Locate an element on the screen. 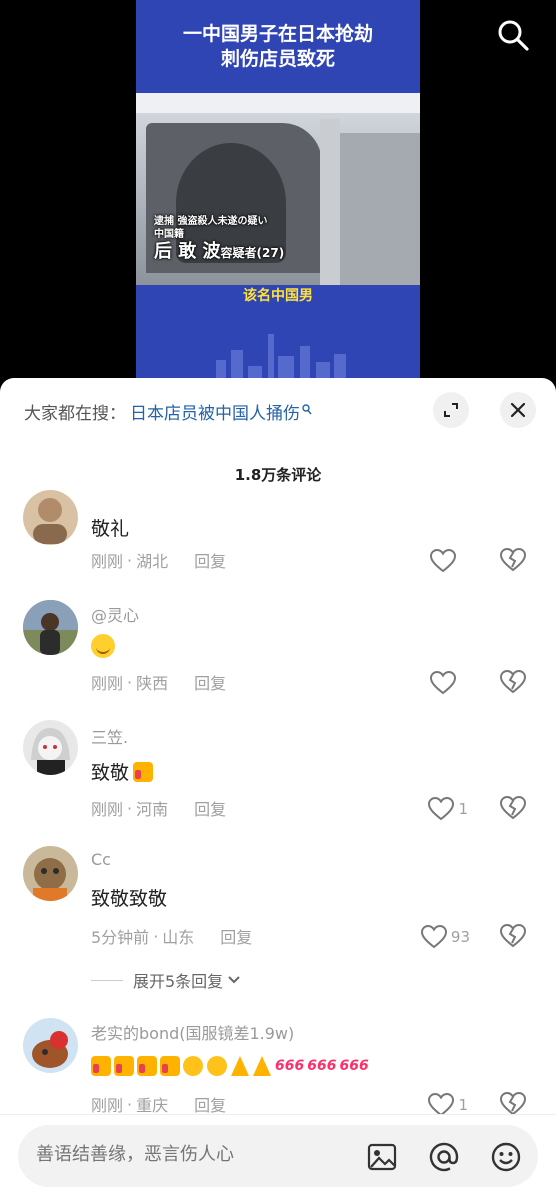 The width and height of the screenshot is (556, 1200). comment-input-bar is located at coordinates (278, 1157).